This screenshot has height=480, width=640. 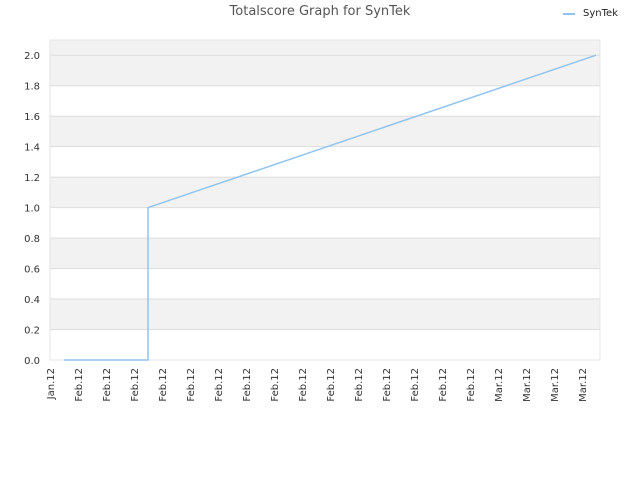 I want to click on y-tick-label: 0.4, so click(x=32, y=300).